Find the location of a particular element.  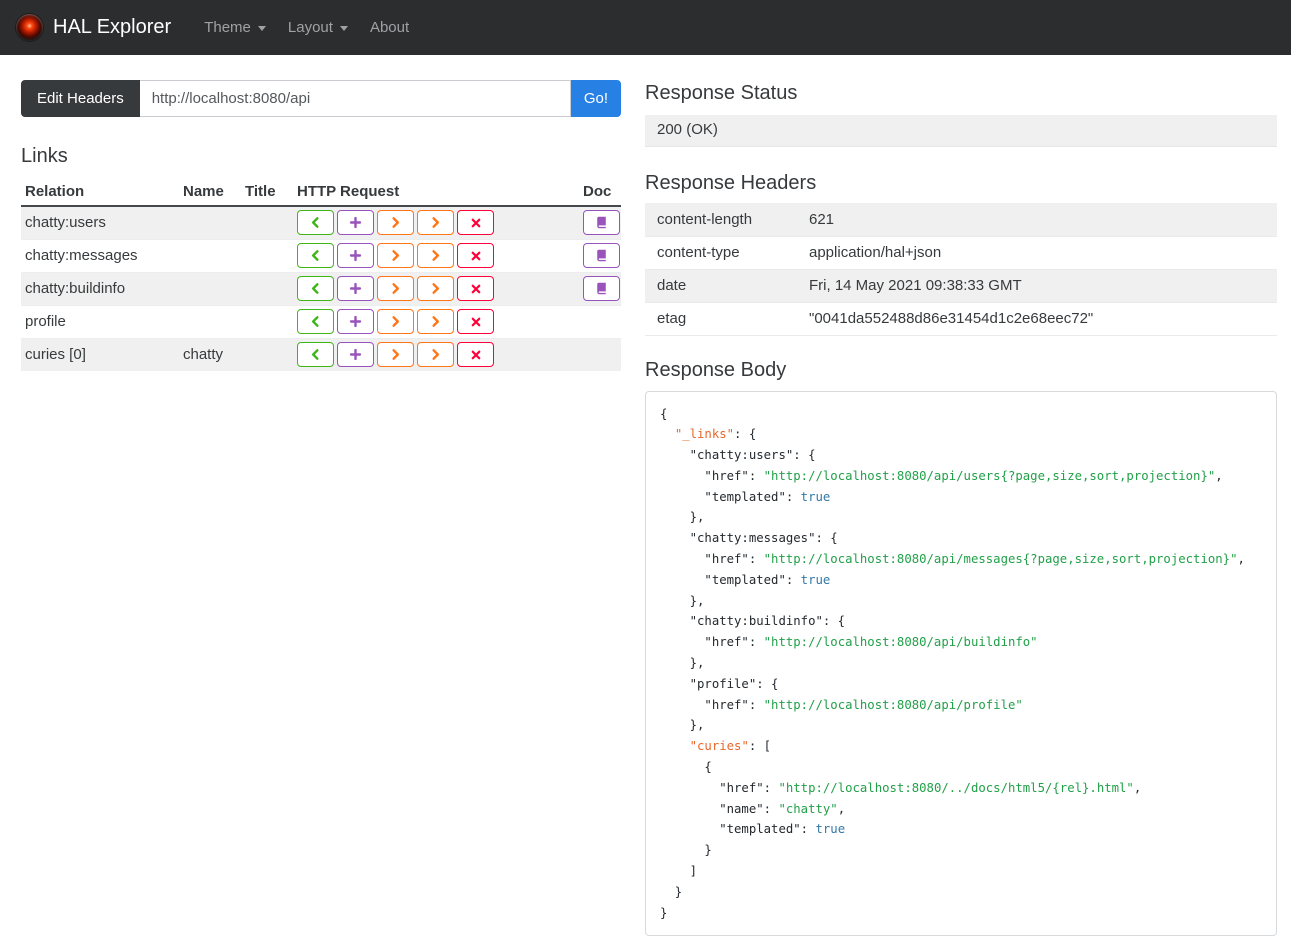

code-token: : [ is located at coordinates (760, 746).